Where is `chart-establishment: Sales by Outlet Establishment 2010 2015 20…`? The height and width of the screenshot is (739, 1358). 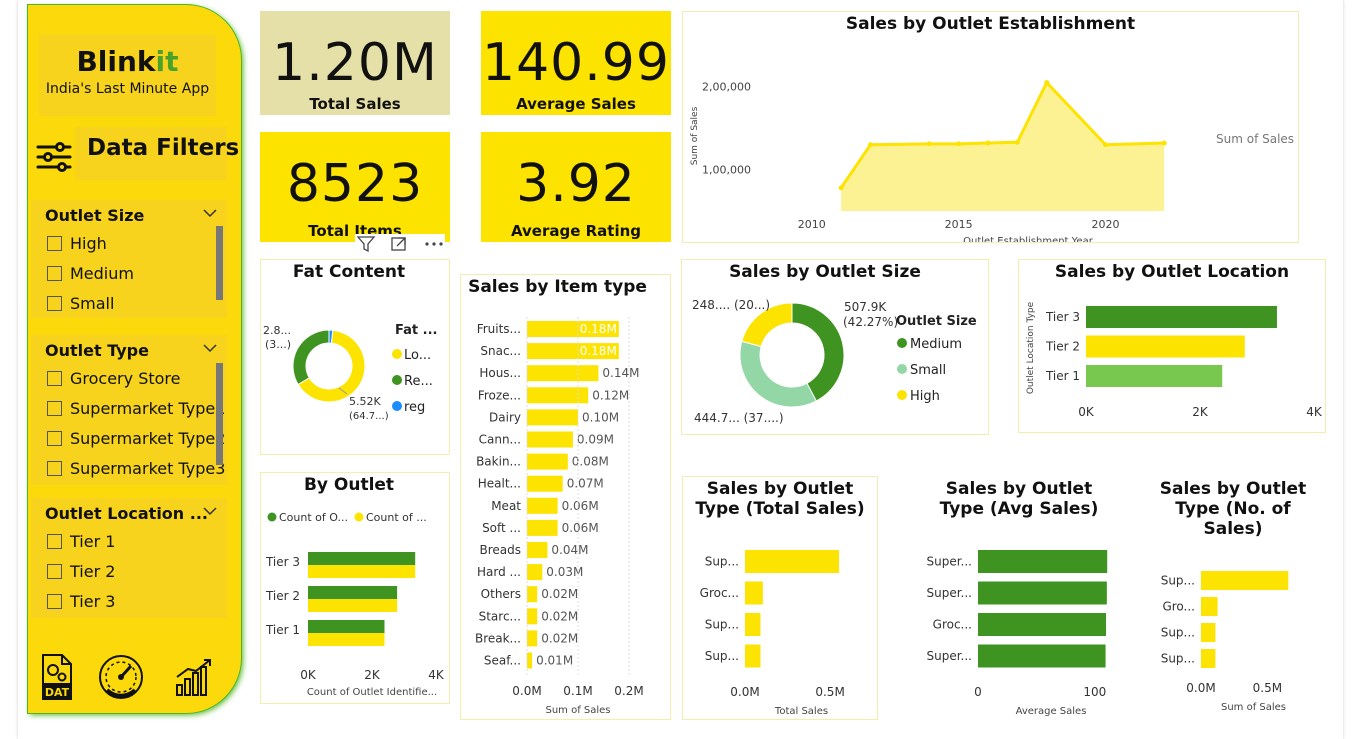
chart-establishment: Sales by Outlet Establishment 2010 2015 20… is located at coordinates (990, 127).